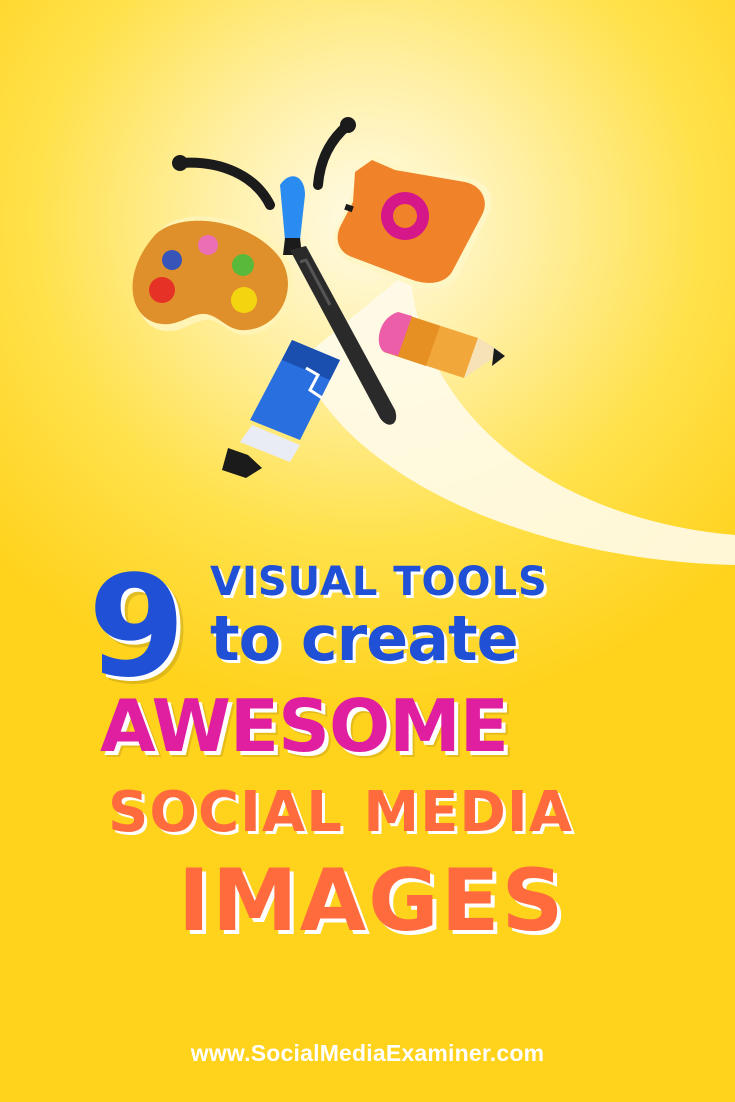 This screenshot has height=1102, width=735. Describe the element at coordinates (212, 276) in the screenshot. I see `palette-icon` at that location.